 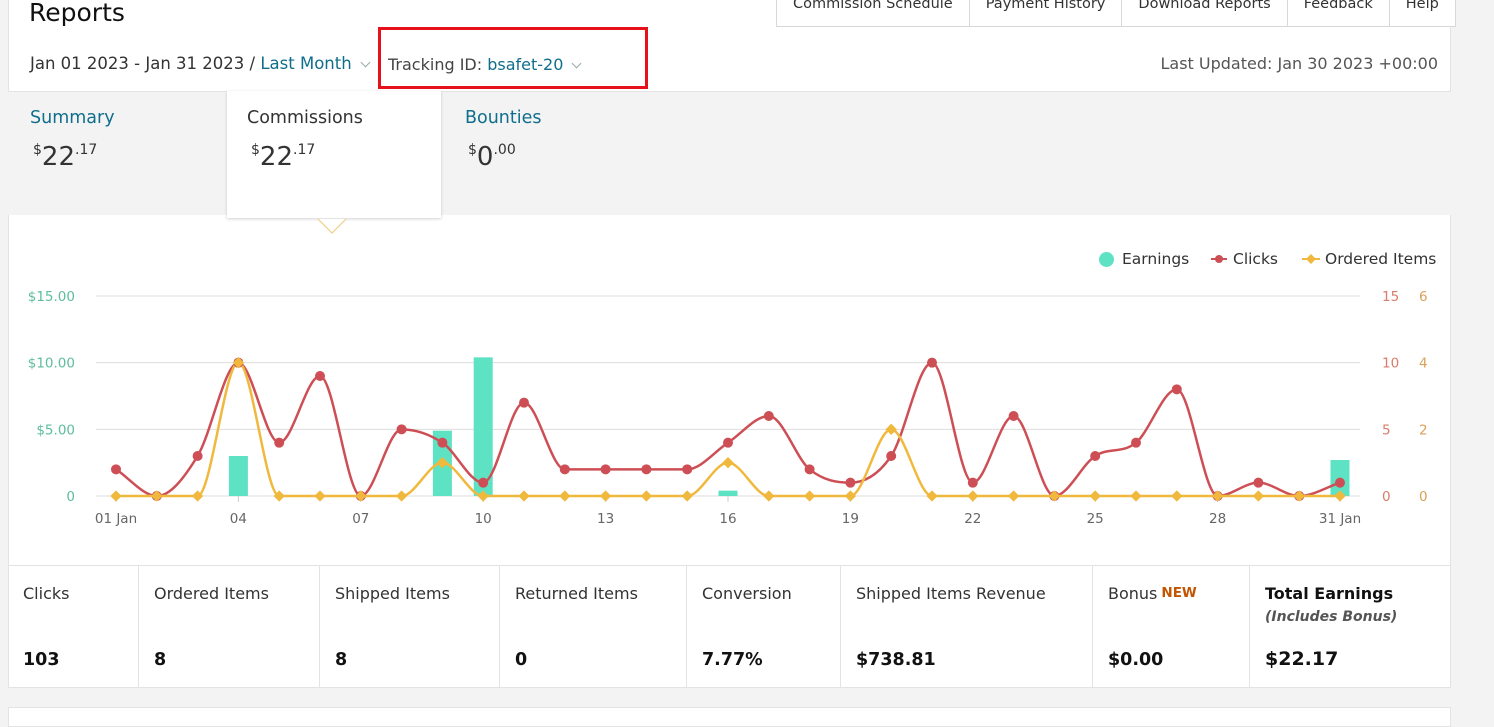 I want to click on next-section-card, so click(x=729, y=717).